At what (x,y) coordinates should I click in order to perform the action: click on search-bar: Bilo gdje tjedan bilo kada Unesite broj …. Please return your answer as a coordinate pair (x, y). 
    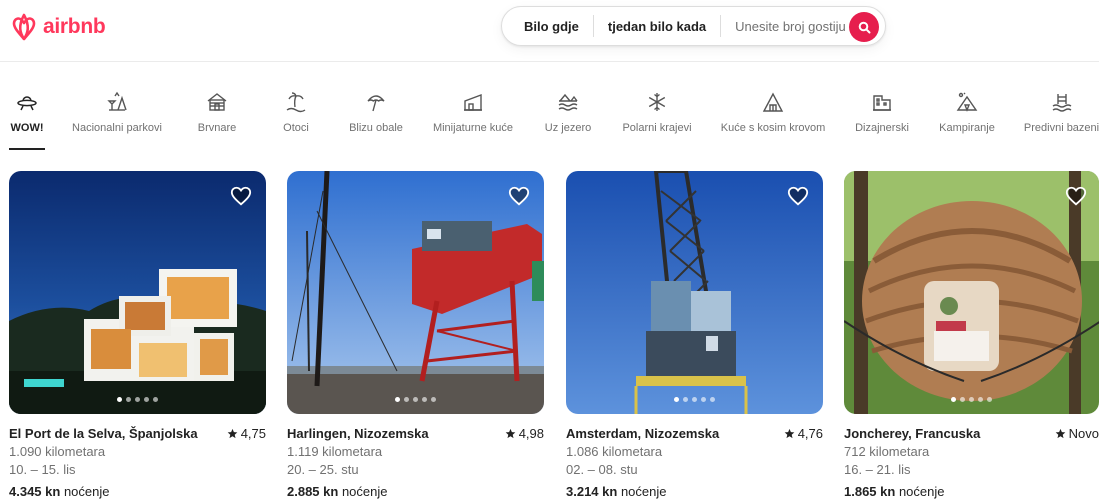
    Looking at the image, I should click on (693, 26).